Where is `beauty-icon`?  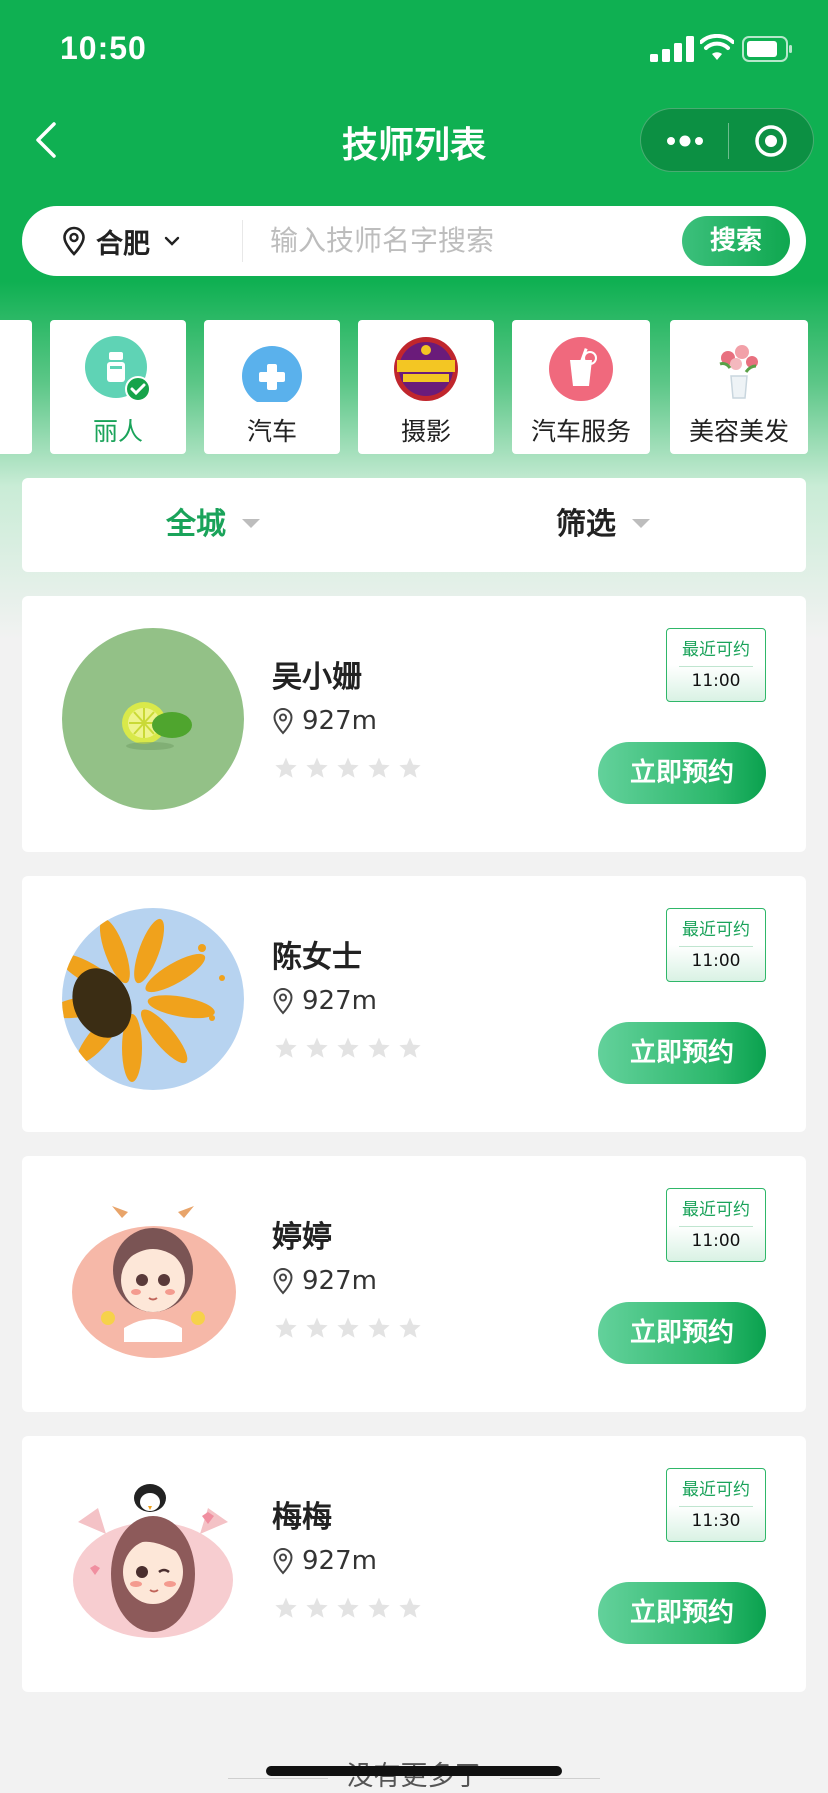 beauty-icon is located at coordinates (118, 369).